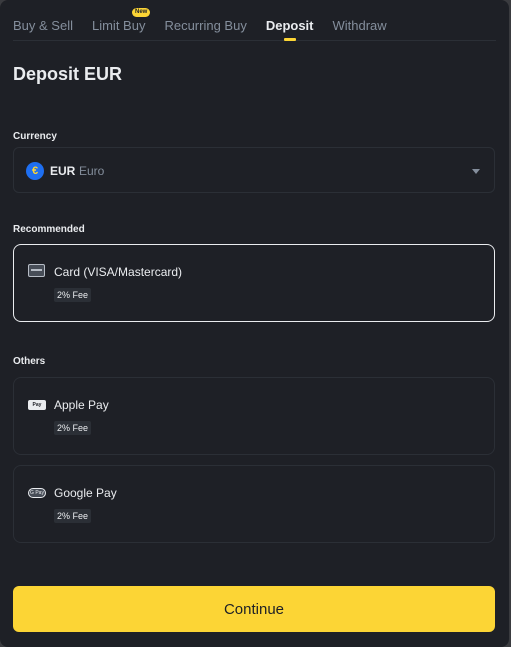 The image size is (511, 647). What do you see at coordinates (68, 74) in the screenshot?
I see `page-title: Deposit EUR` at bounding box center [68, 74].